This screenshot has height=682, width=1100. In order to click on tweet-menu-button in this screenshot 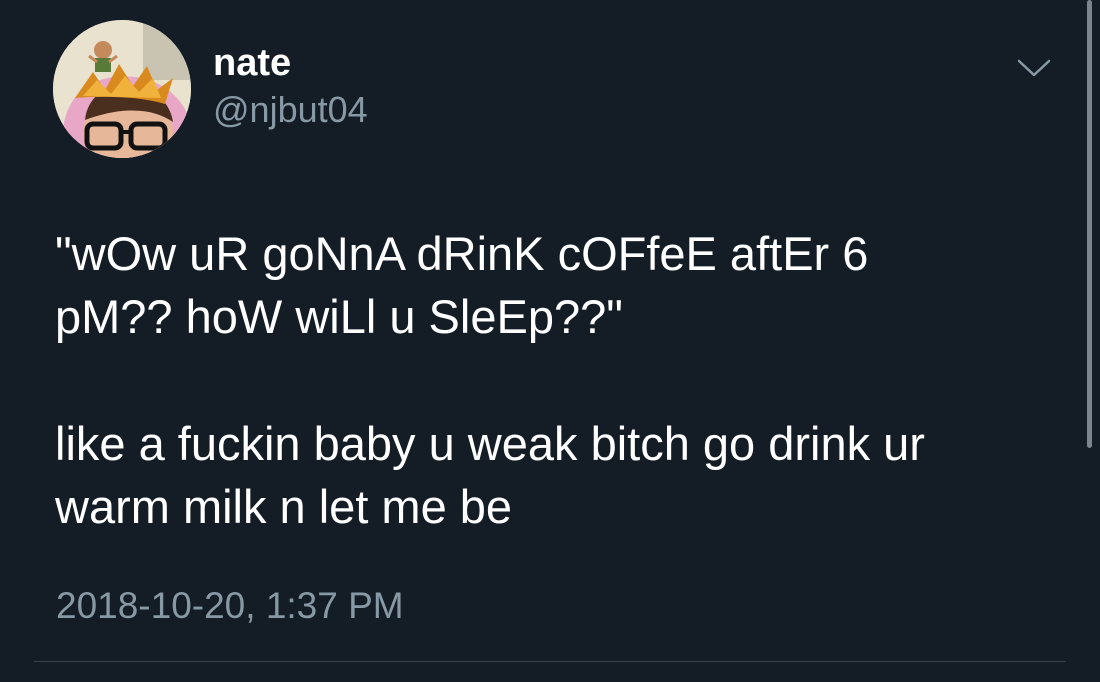, I will do `click(1034, 68)`.